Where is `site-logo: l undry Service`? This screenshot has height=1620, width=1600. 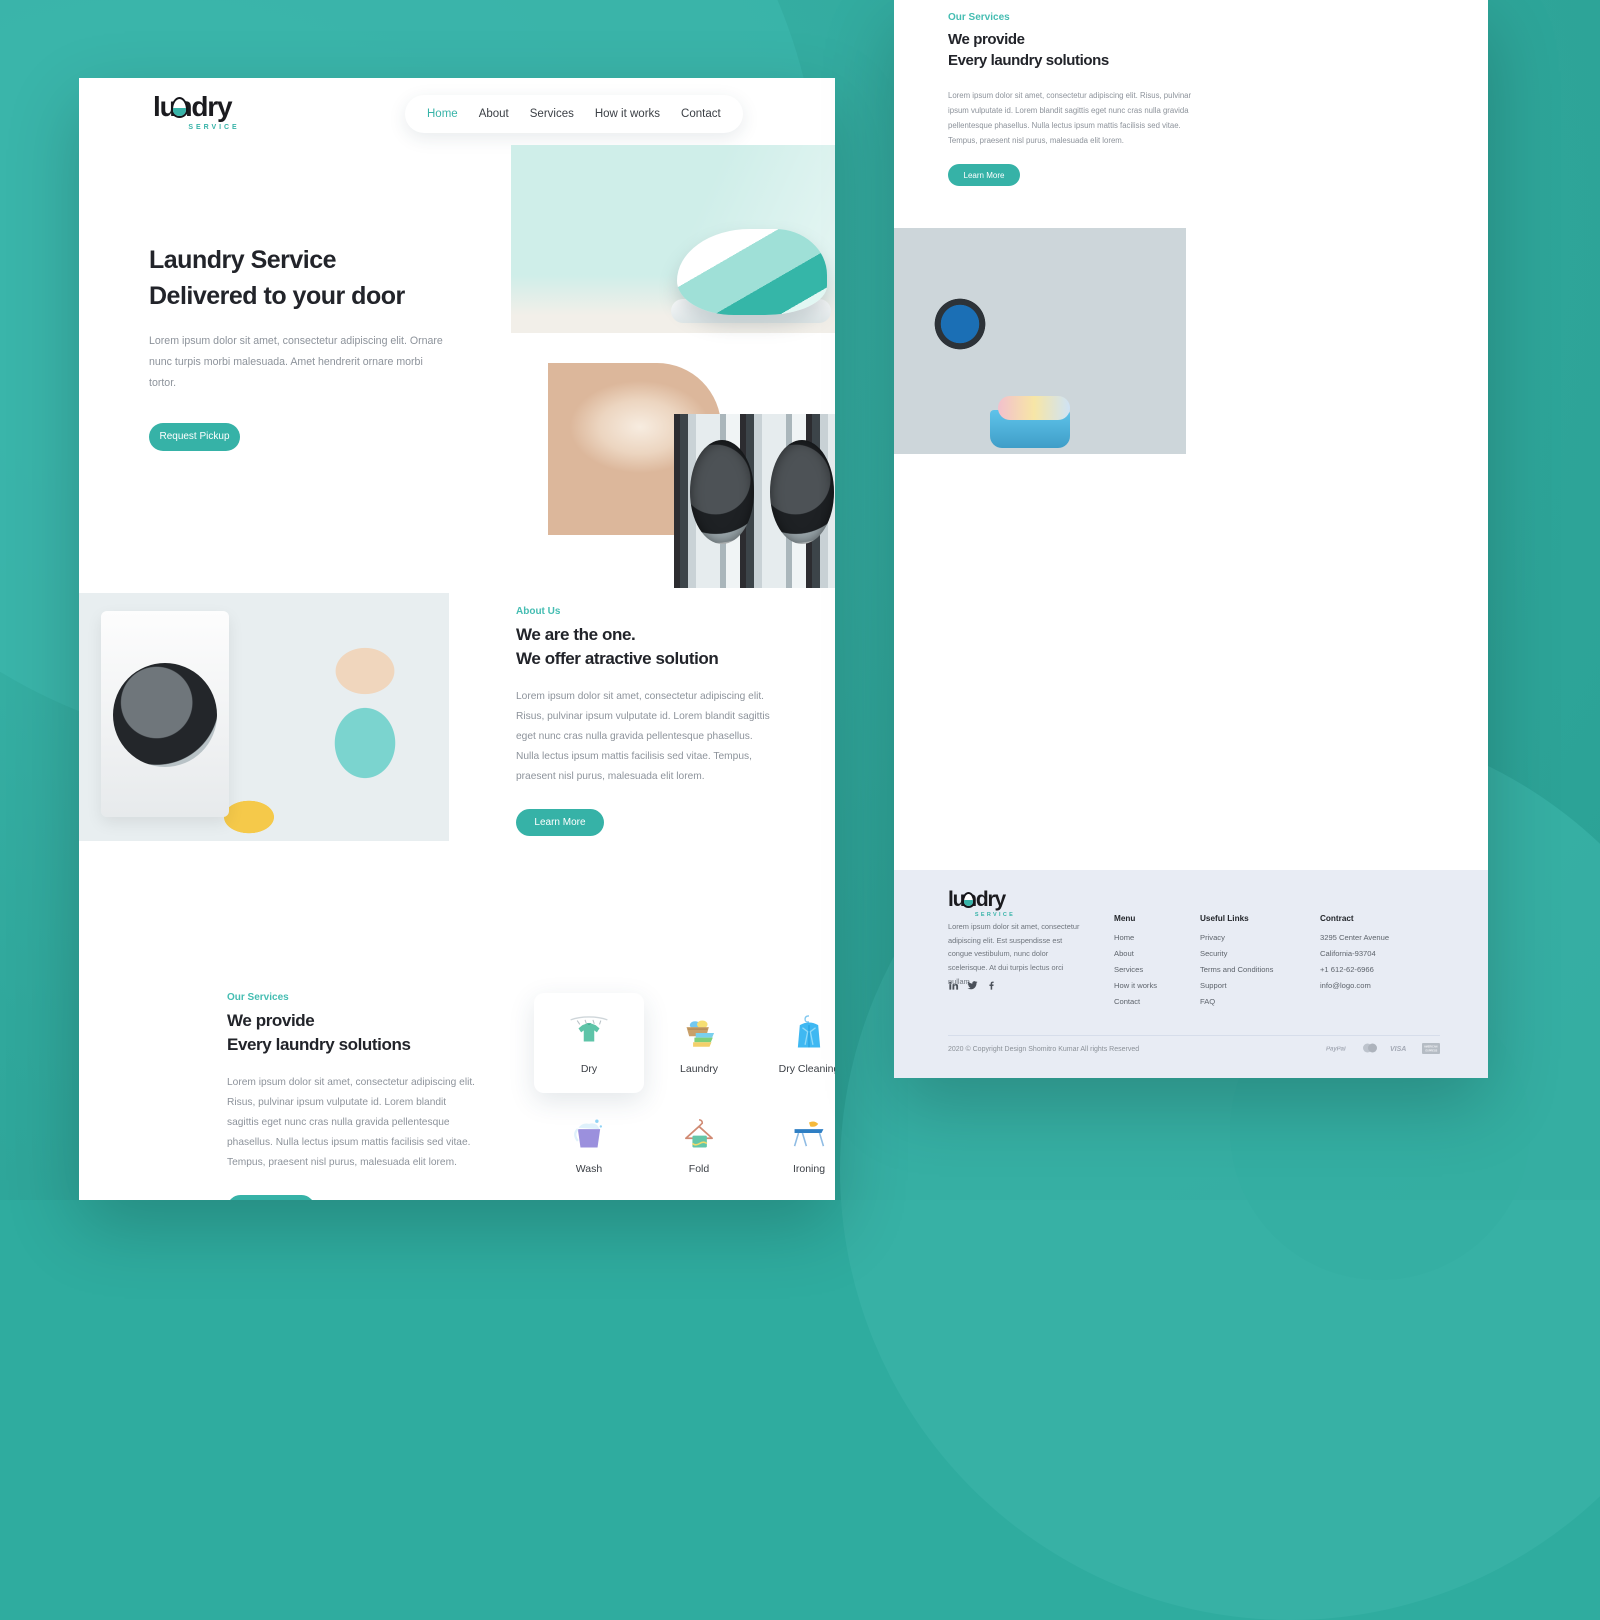 site-logo: l undry Service is located at coordinates (205, 111).